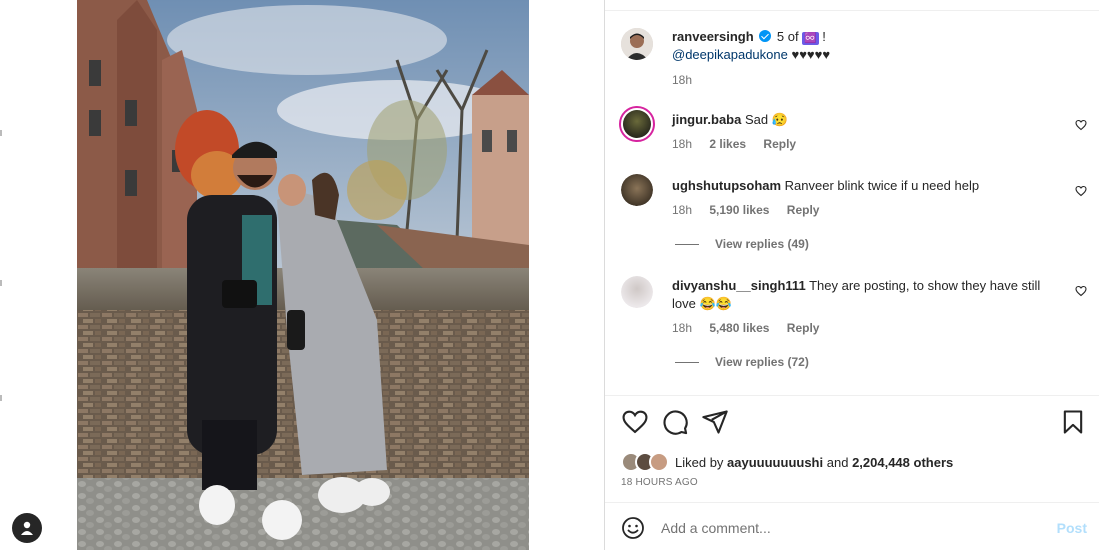  What do you see at coordinates (859, 528) in the screenshot?
I see `comment-input` at bounding box center [859, 528].